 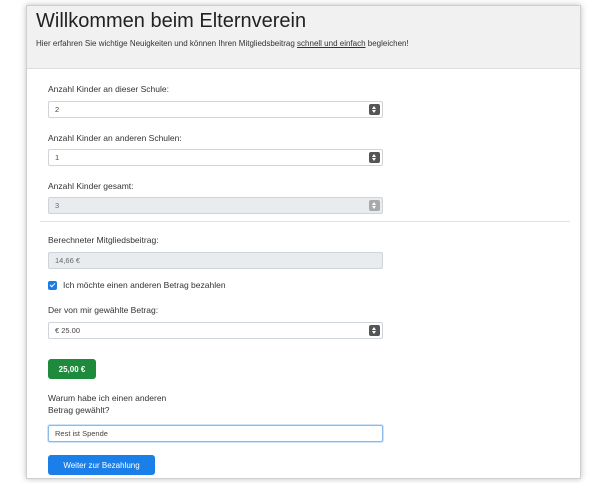 I want to click on kids-other-value: 1, so click(x=57, y=157).